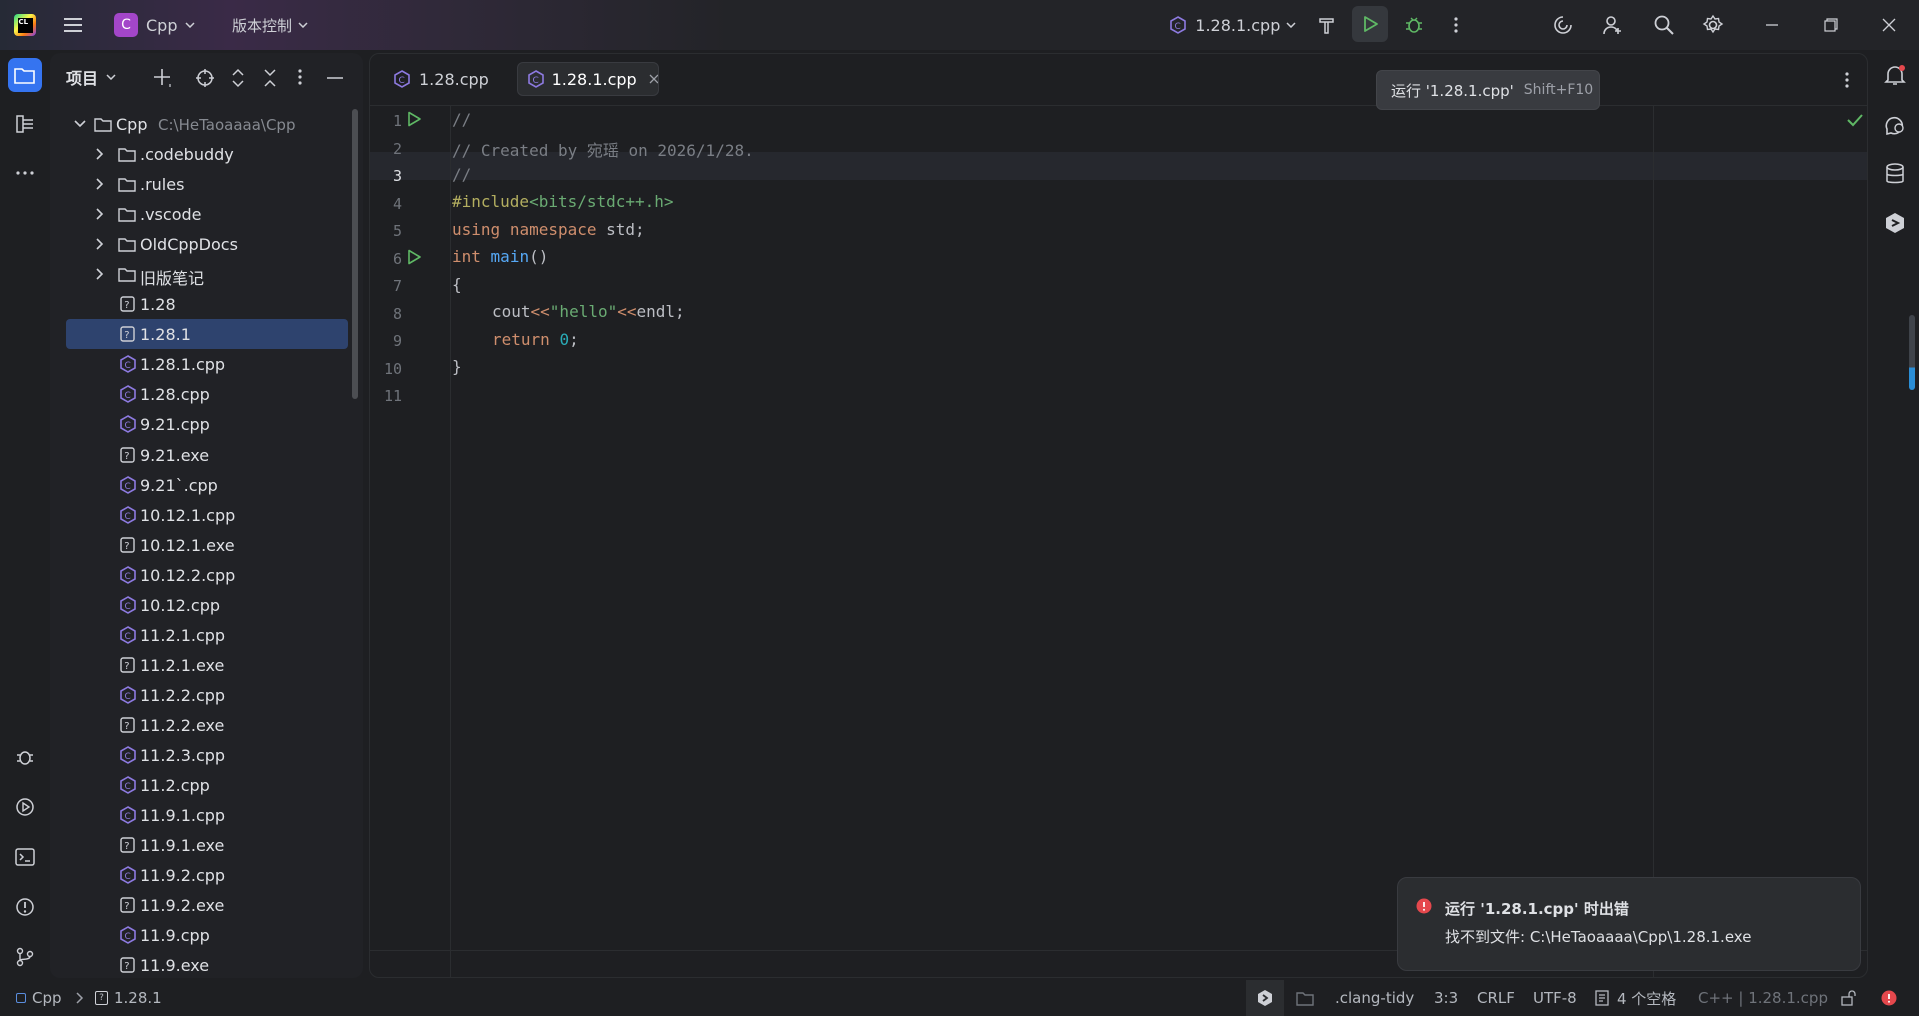 The height and width of the screenshot is (1016, 1919). What do you see at coordinates (1849, 998) in the screenshot?
I see `readonly-toggle` at bounding box center [1849, 998].